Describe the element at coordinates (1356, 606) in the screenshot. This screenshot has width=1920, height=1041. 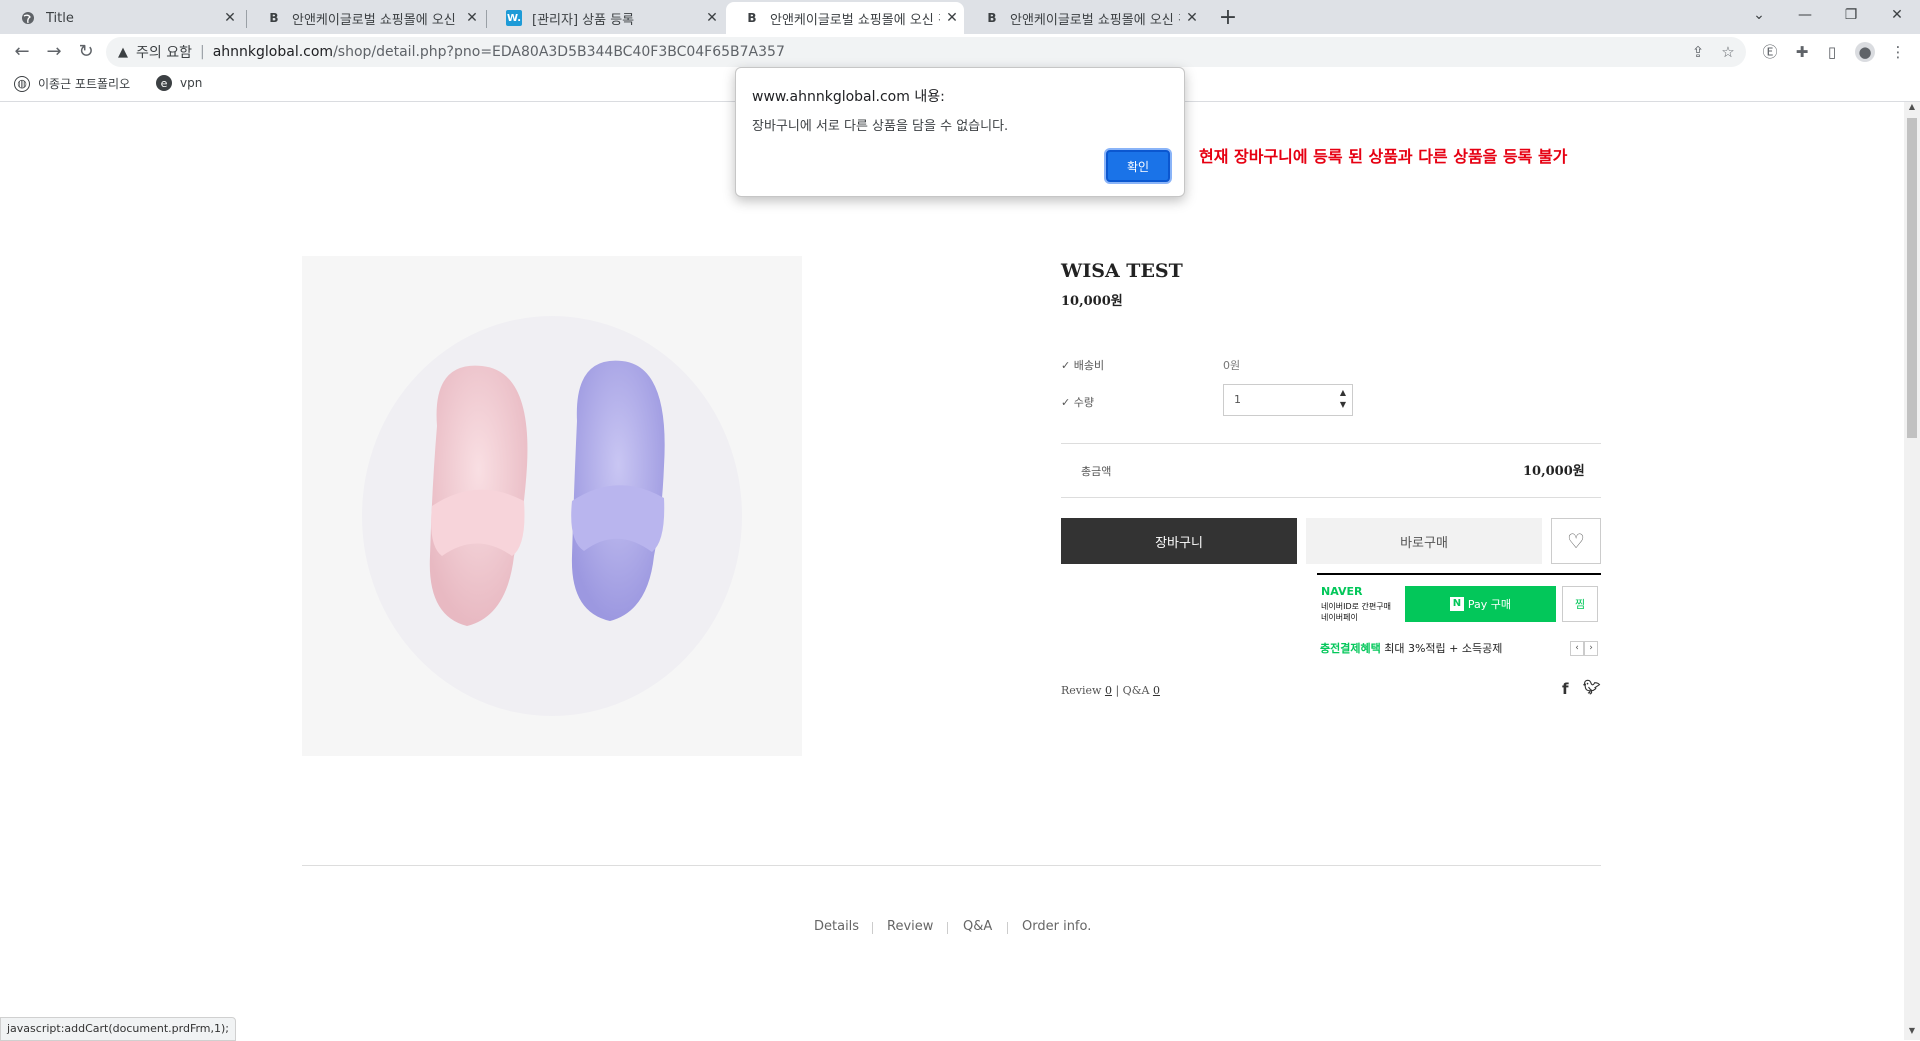
I see `naver-line1: 네이버ID로 간편구매` at that location.